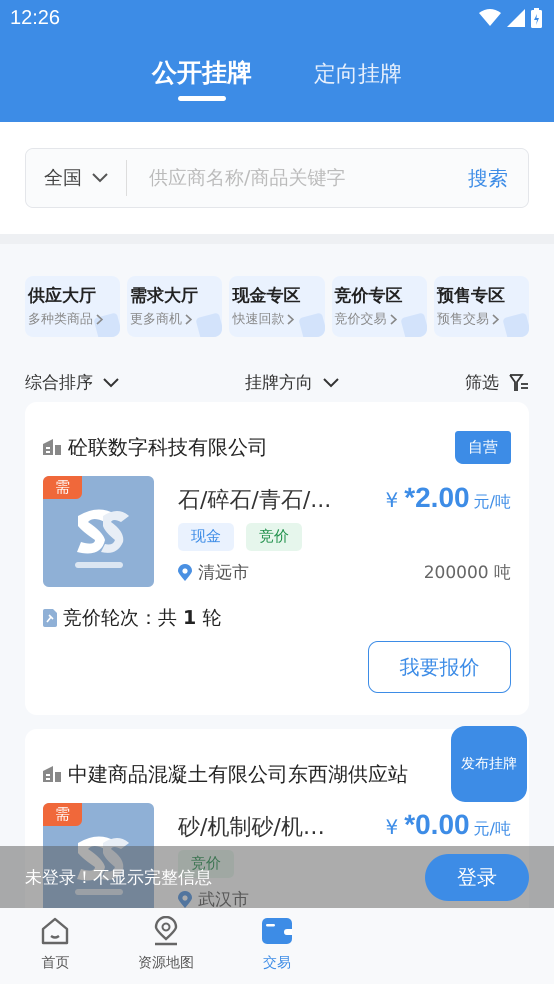 The height and width of the screenshot is (984, 554). What do you see at coordinates (206, 537) in the screenshot?
I see `trade-tag: 现金` at bounding box center [206, 537].